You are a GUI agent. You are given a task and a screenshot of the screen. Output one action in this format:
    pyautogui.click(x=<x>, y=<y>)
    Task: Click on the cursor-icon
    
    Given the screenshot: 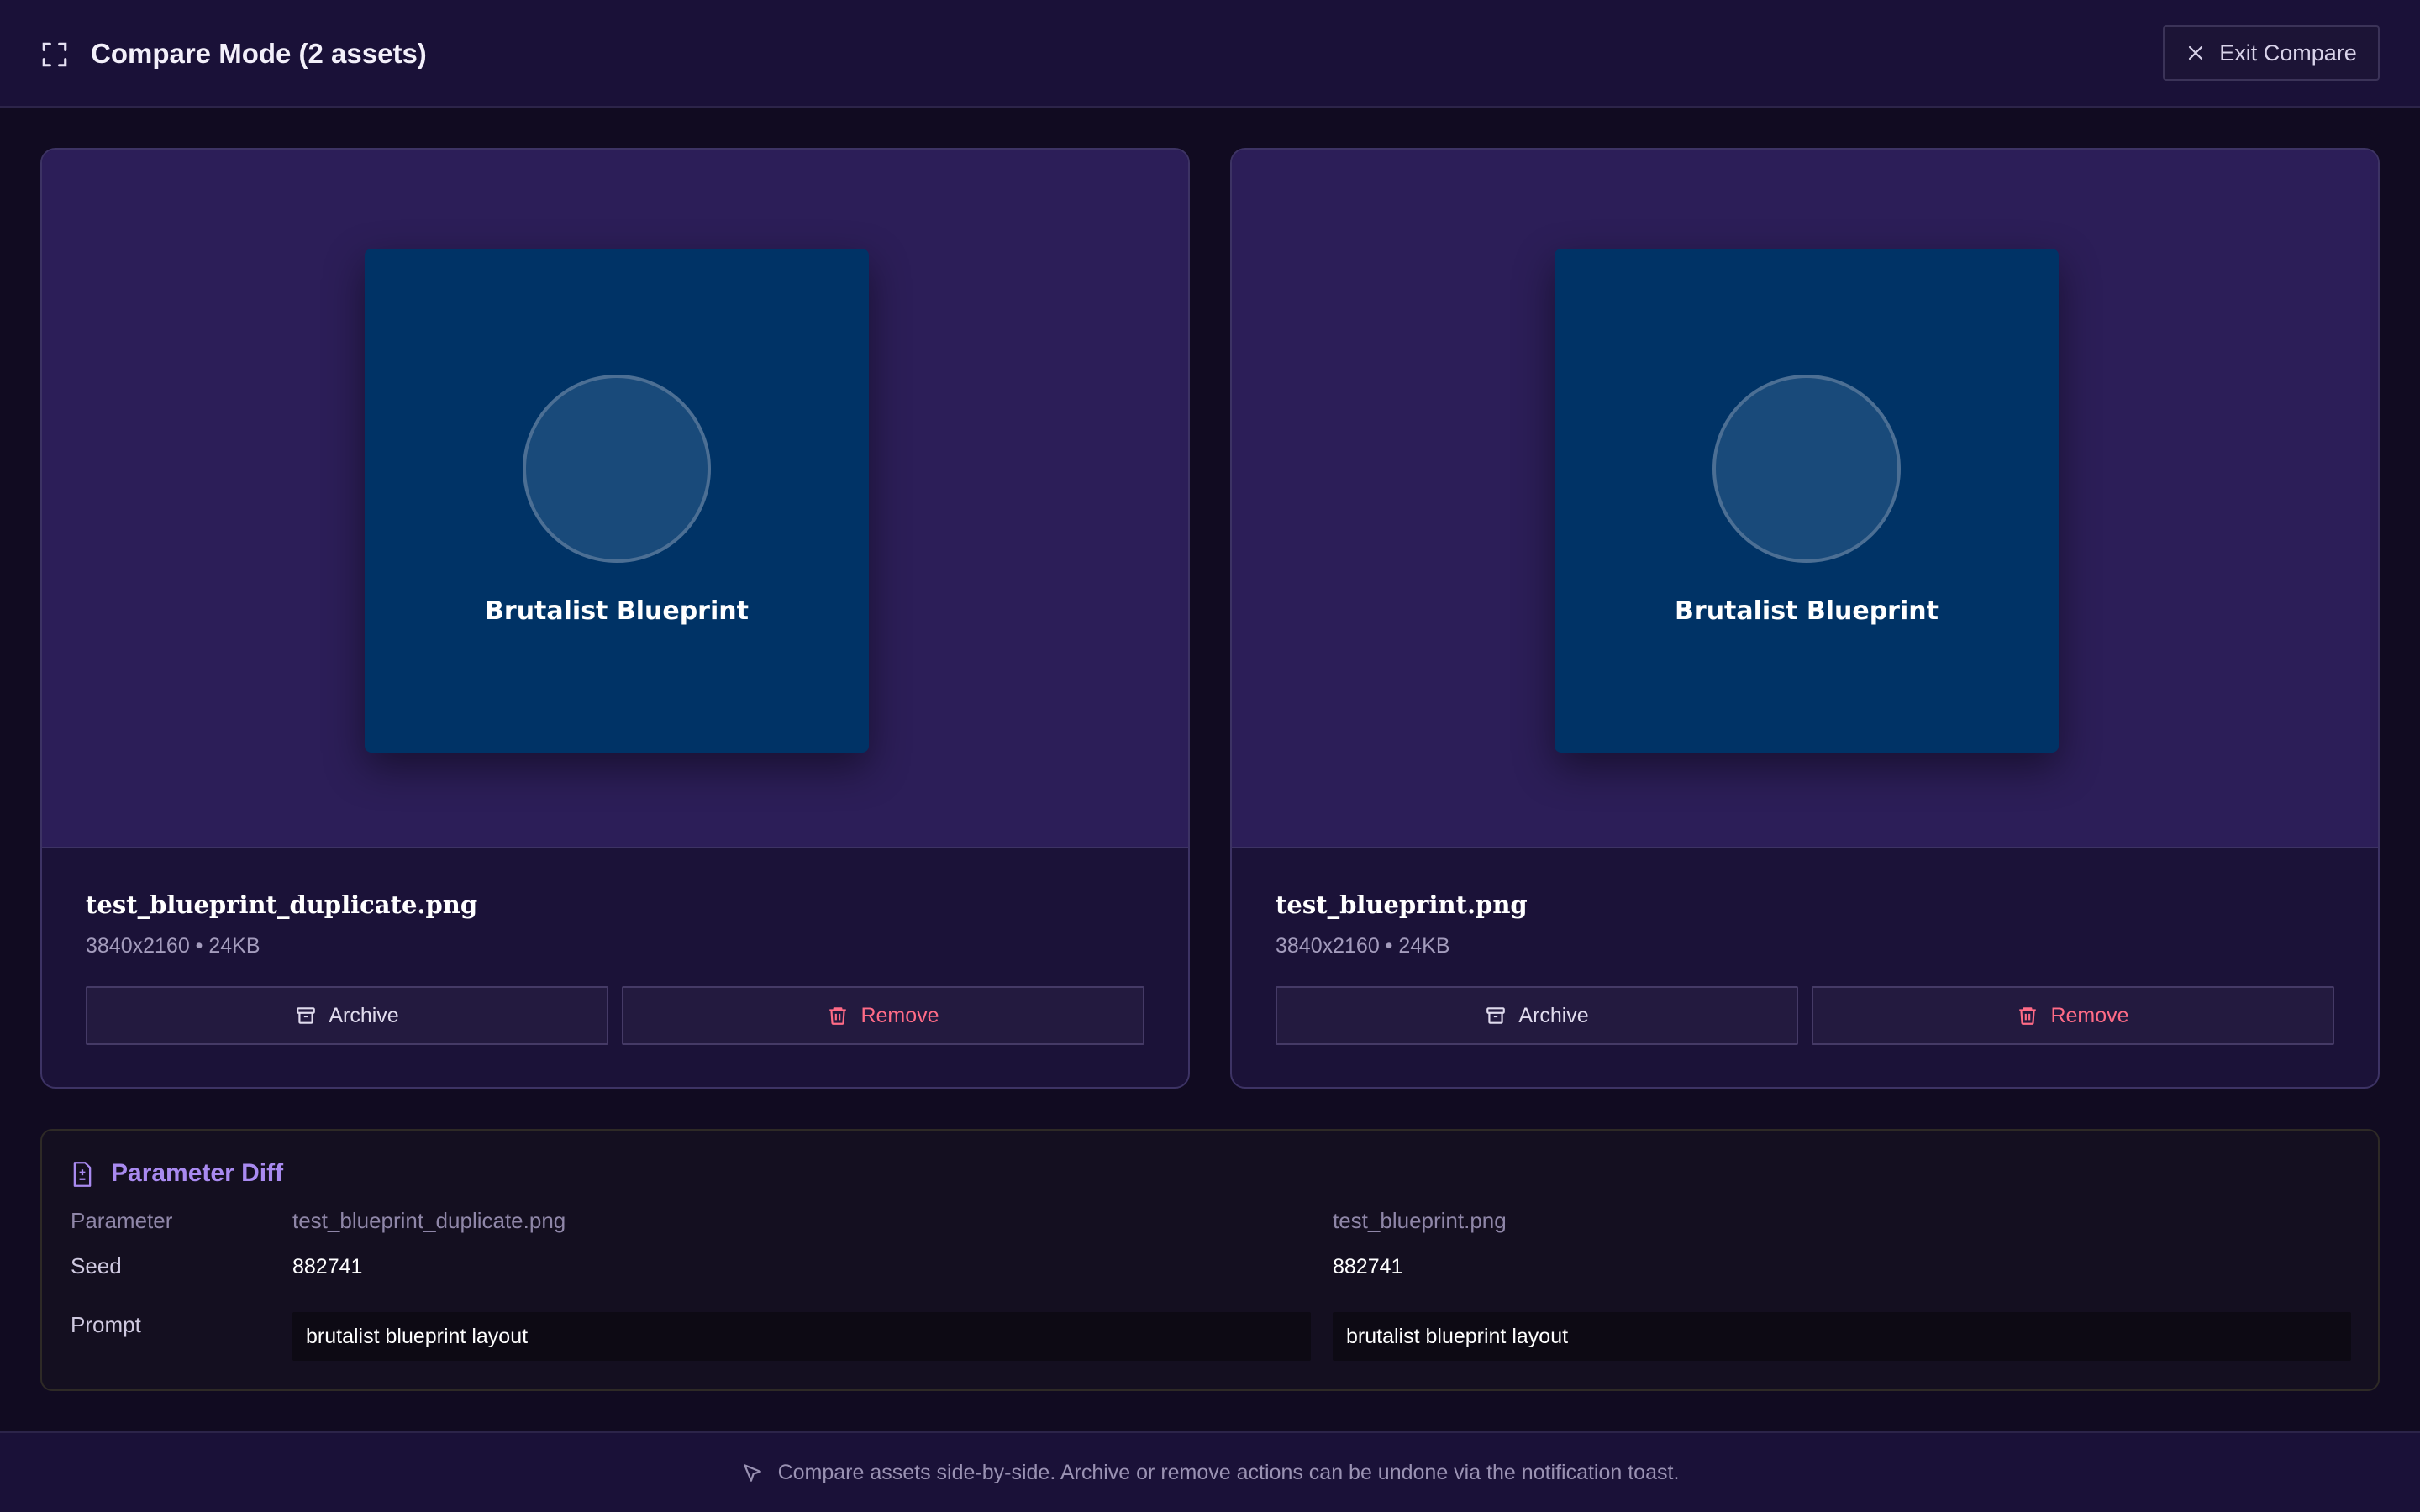 What is the action you would take?
    pyautogui.click(x=752, y=1473)
    